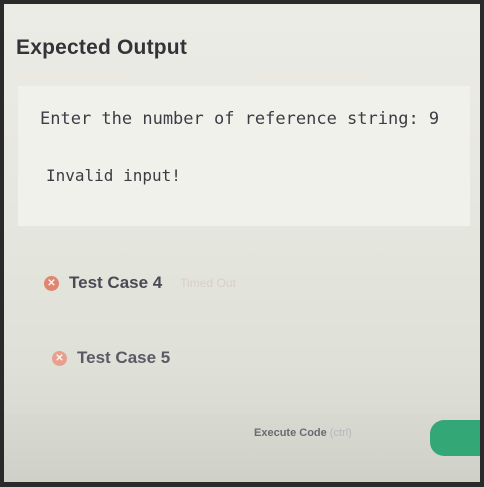 The height and width of the screenshot is (487, 484). What do you see at coordinates (242, 448) in the screenshot?
I see `footer-bar` at bounding box center [242, 448].